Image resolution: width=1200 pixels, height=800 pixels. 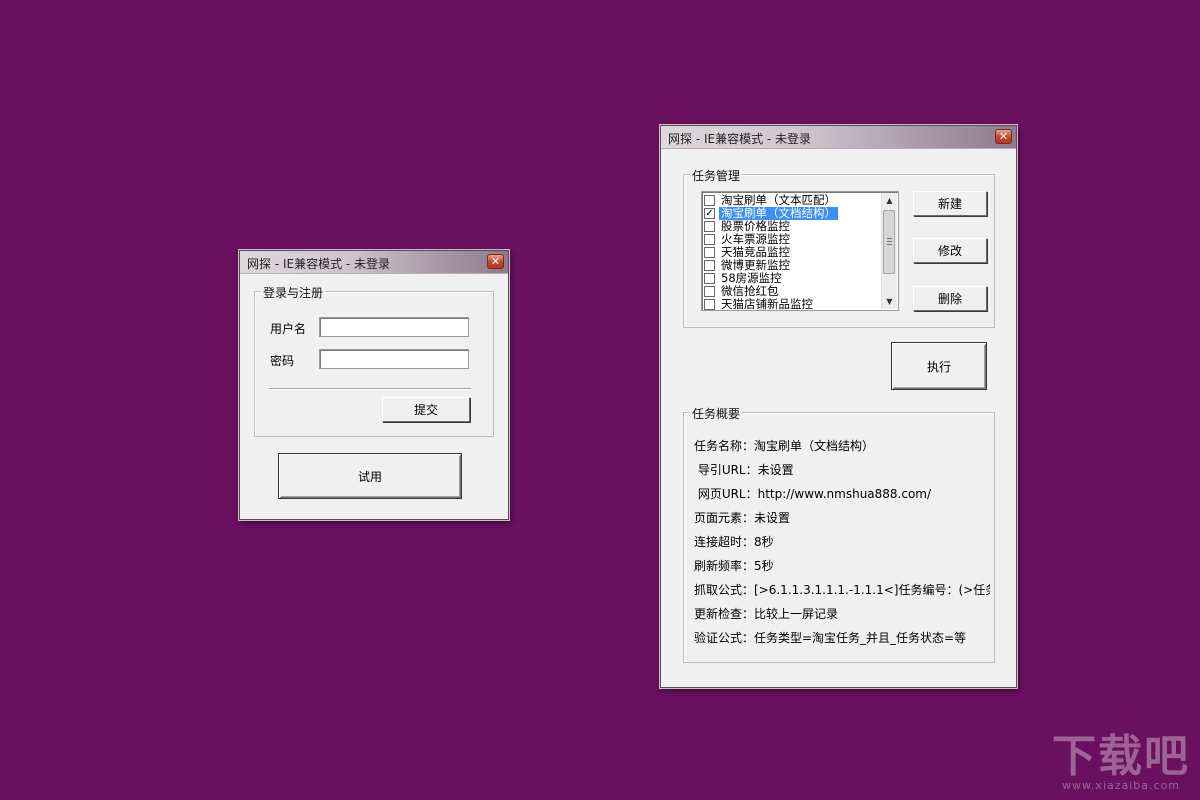 What do you see at coordinates (709, 213) in the screenshot?
I see `task-checkbox: ✓` at bounding box center [709, 213].